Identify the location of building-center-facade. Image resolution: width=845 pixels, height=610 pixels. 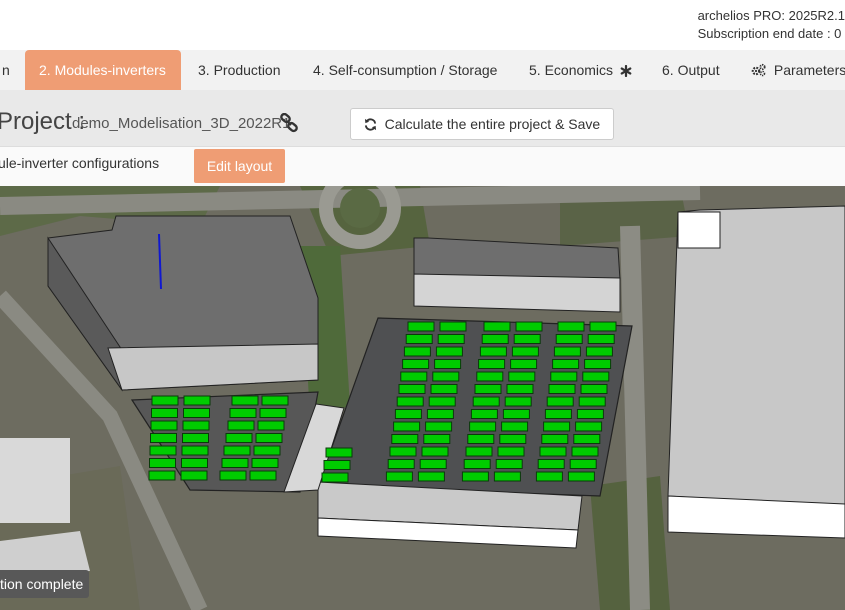
(517, 293).